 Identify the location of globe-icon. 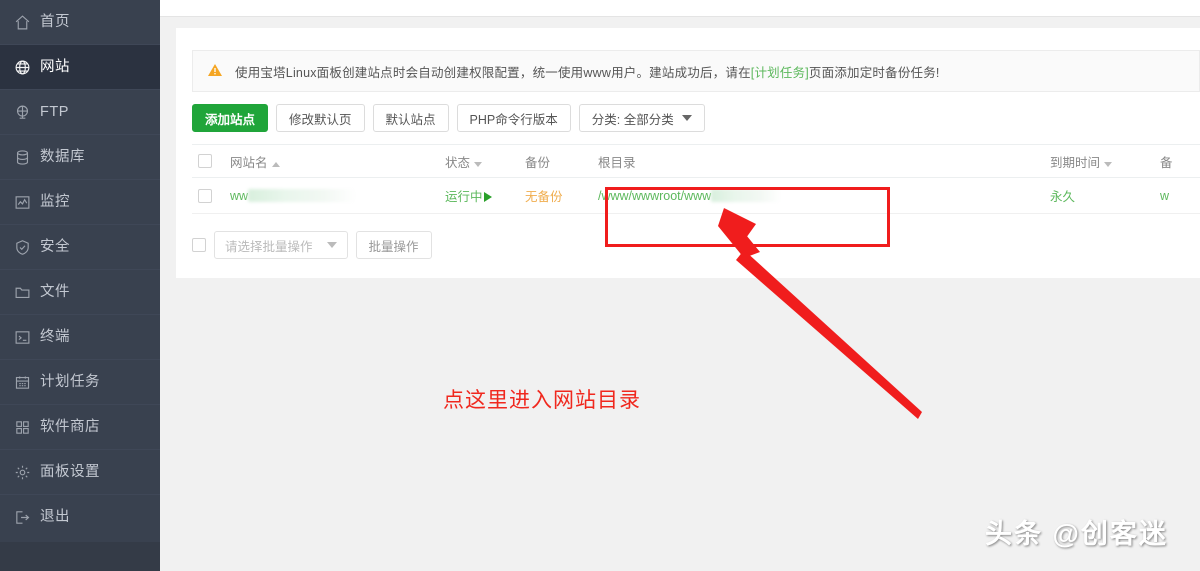
(27, 67).